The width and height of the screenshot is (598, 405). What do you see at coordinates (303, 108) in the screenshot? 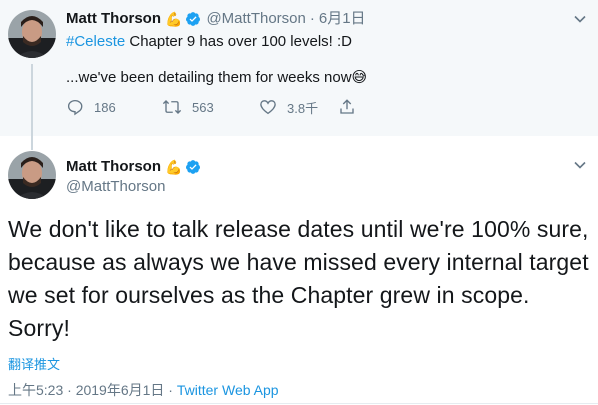
I see `like-count: 3.8千` at bounding box center [303, 108].